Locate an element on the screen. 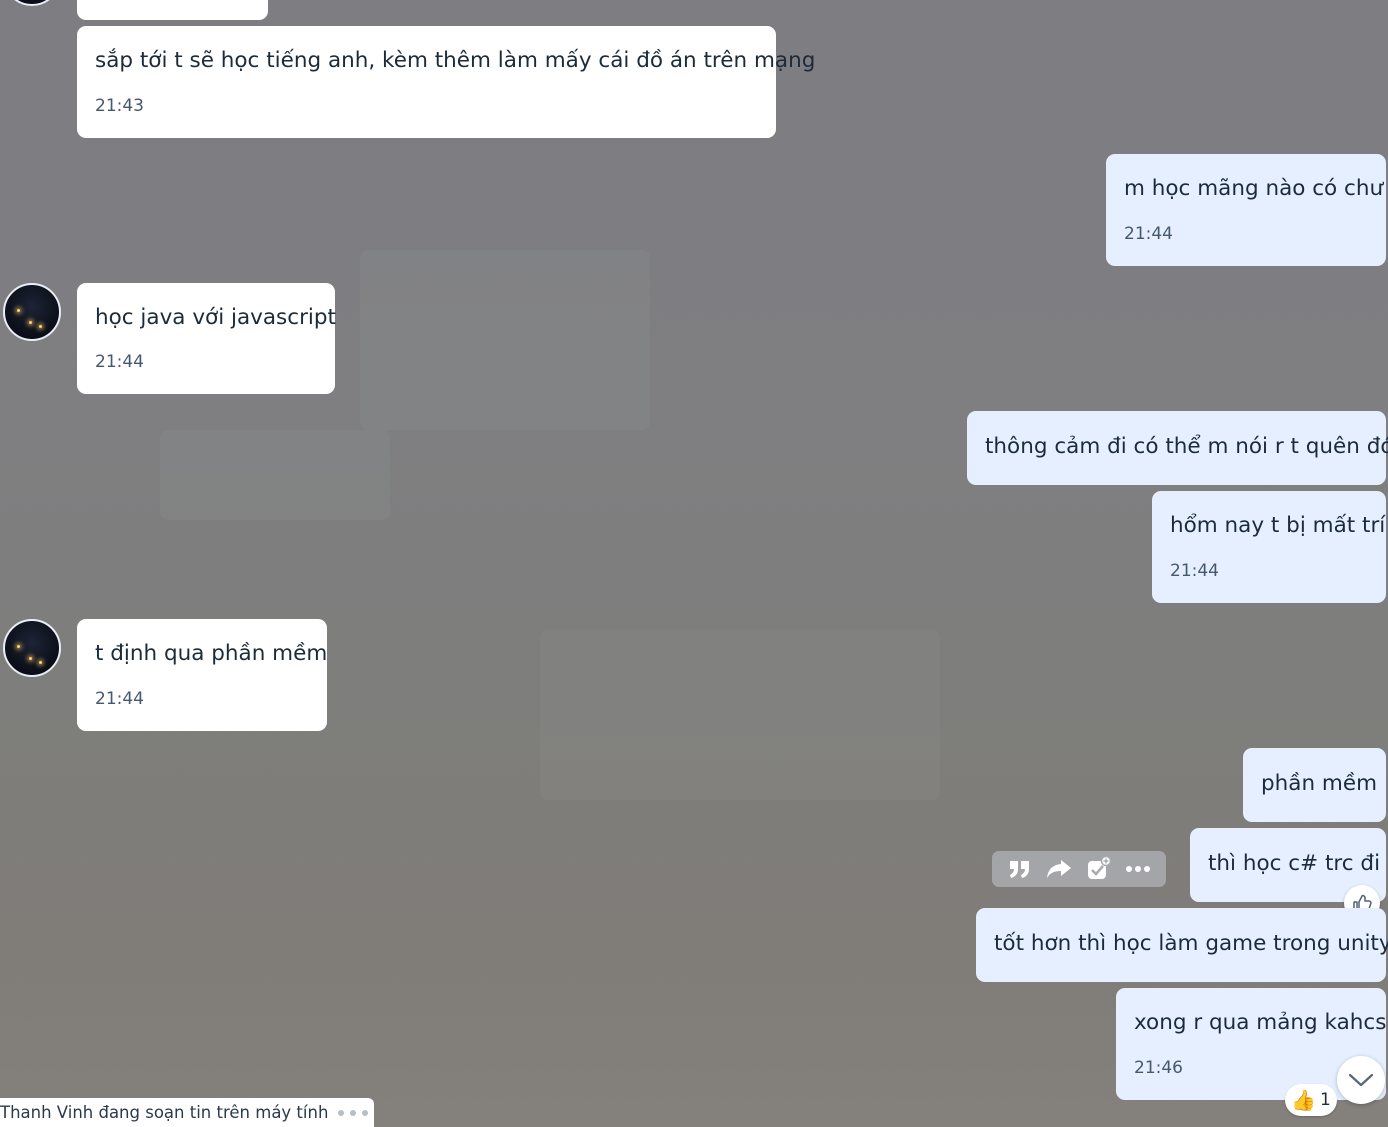 This screenshot has width=1388, height=1127. forward-icon is located at coordinates (1059, 869).